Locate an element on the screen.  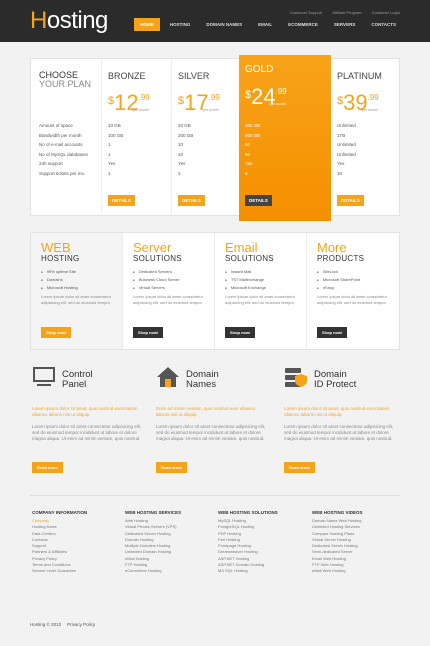
plan-price: $12.99/per month is located at coordinates (129, 103).